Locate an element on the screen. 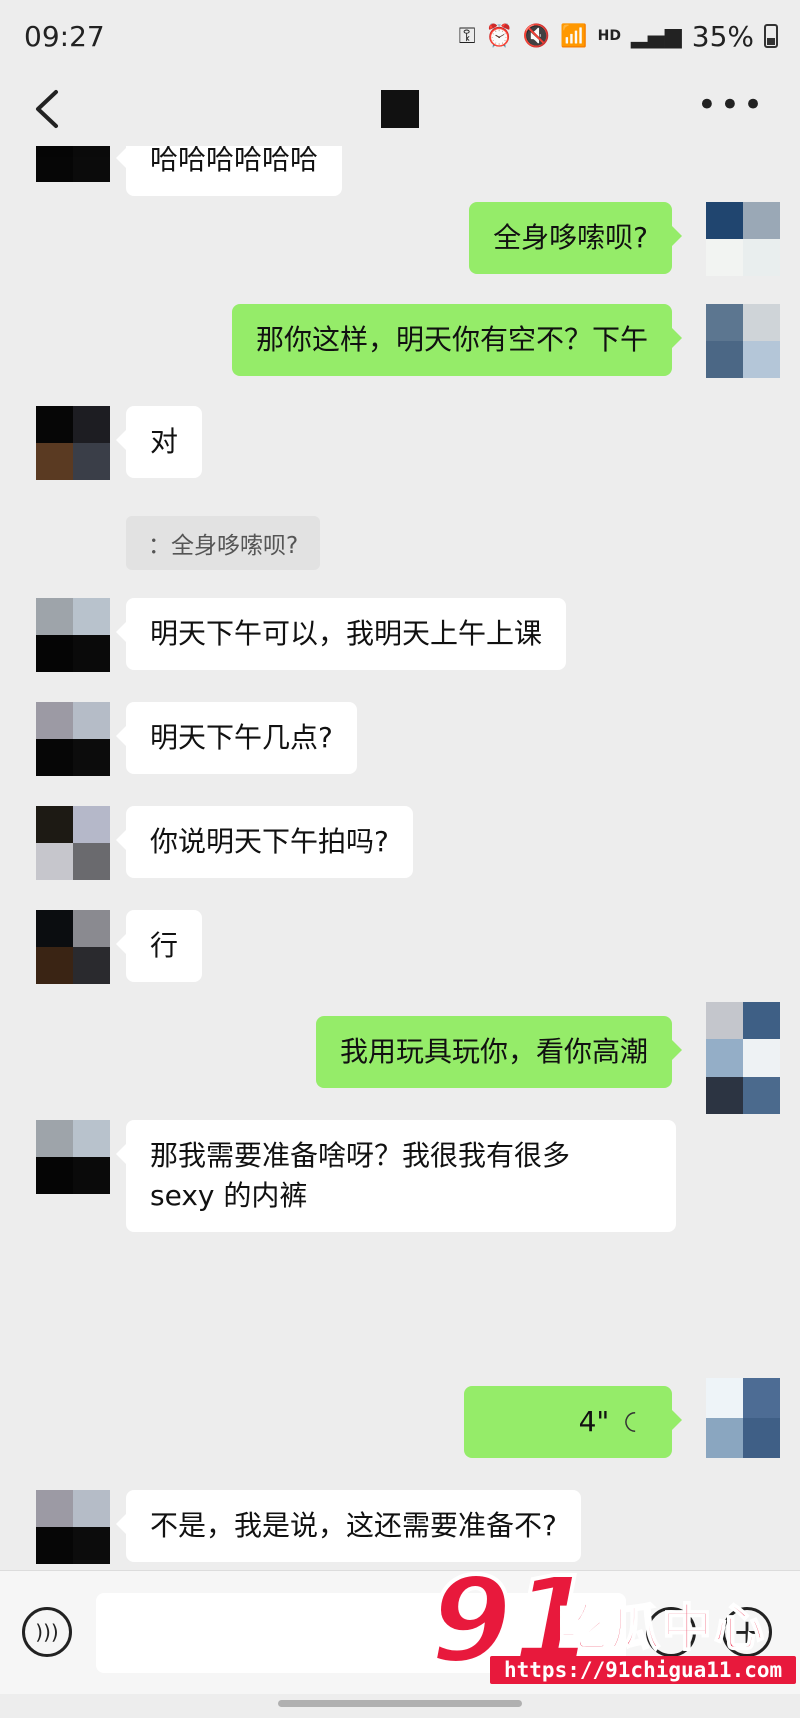 This screenshot has width=800, height=1718. voice-message: 4" ◡ is located at coordinates (573, 1422).